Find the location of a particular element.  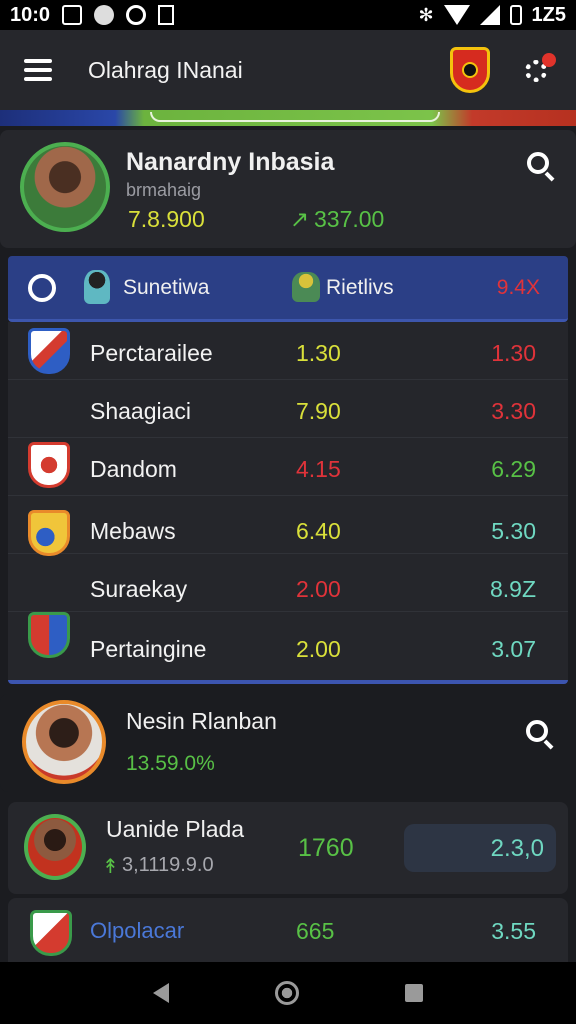

player-sub: 3,1119.9.0 is located at coordinates (168, 865).